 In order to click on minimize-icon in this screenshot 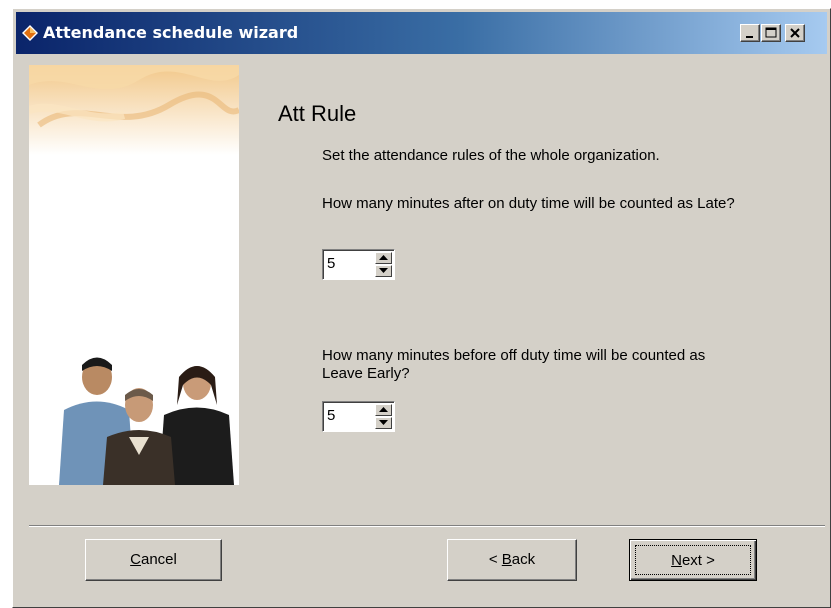, I will do `click(749, 37)`.